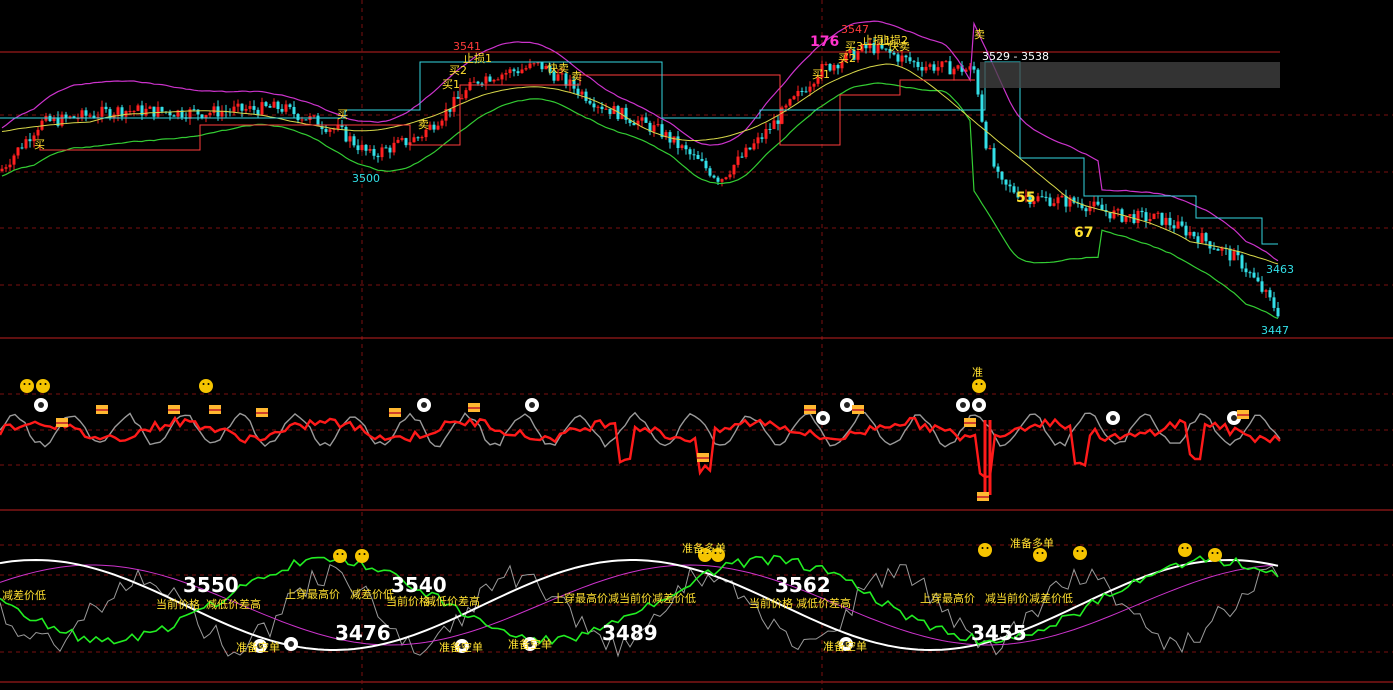 This screenshot has height=690, width=1393. I want to click on indicator-annotation: 准备多单, so click(1032, 543).